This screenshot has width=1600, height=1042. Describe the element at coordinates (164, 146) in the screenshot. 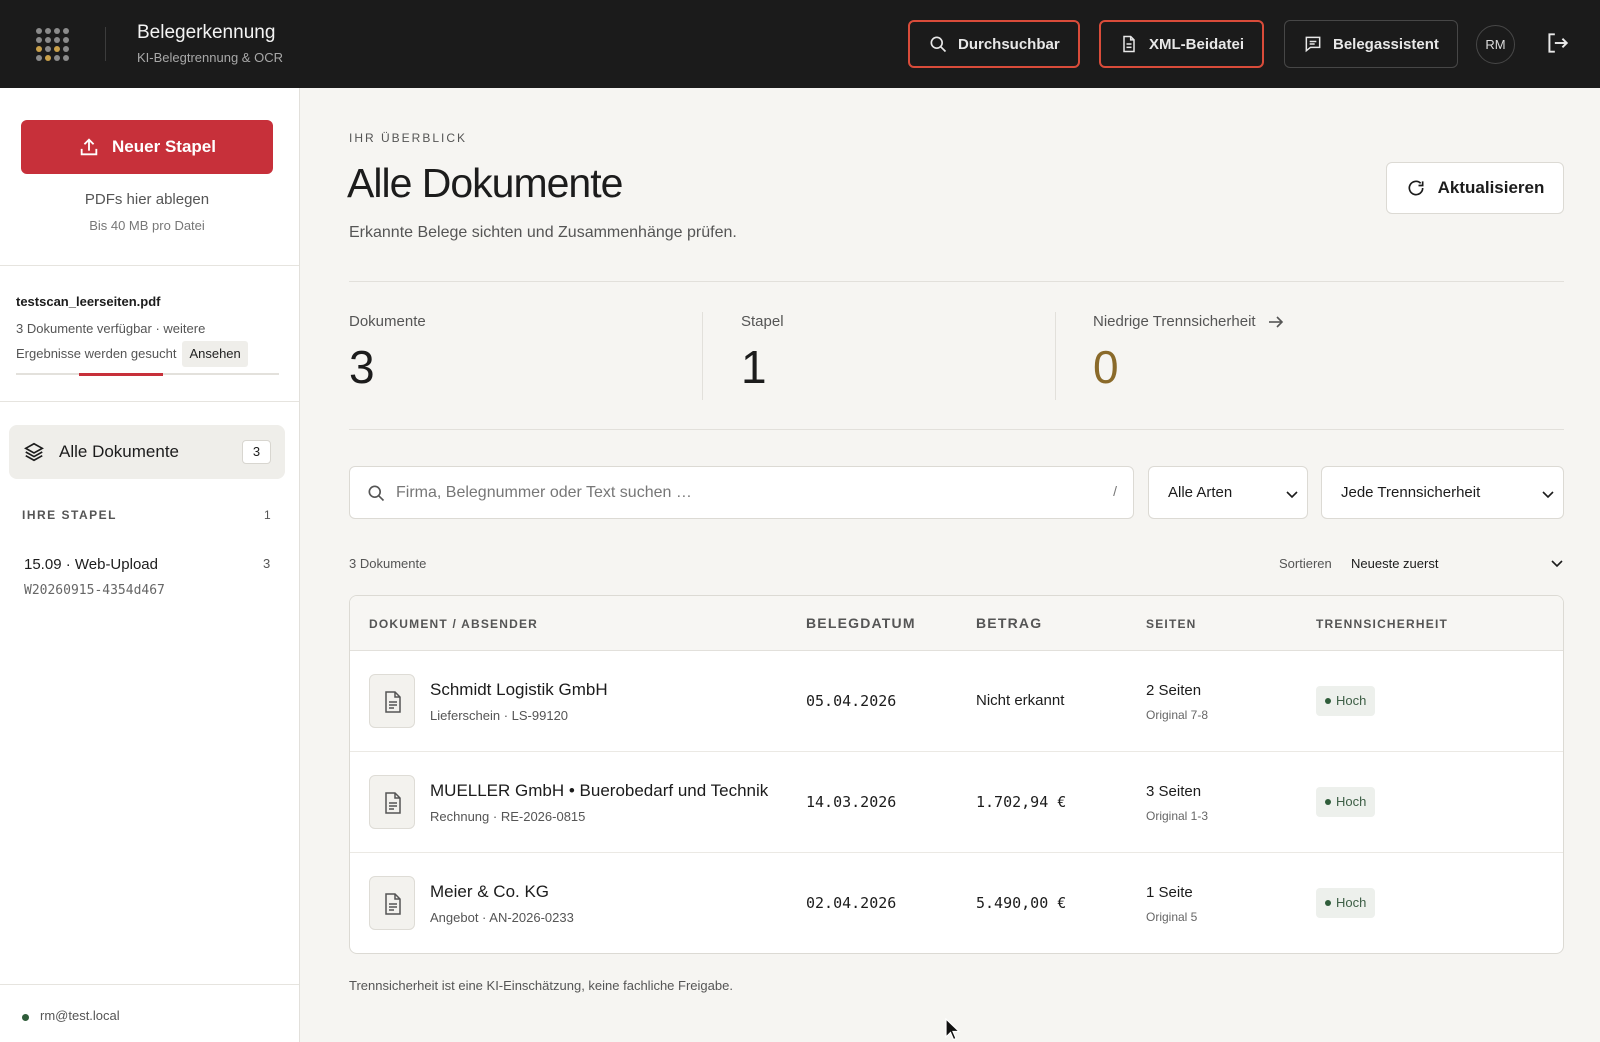

I see `new-stack-label: Neuer Stapel` at that location.